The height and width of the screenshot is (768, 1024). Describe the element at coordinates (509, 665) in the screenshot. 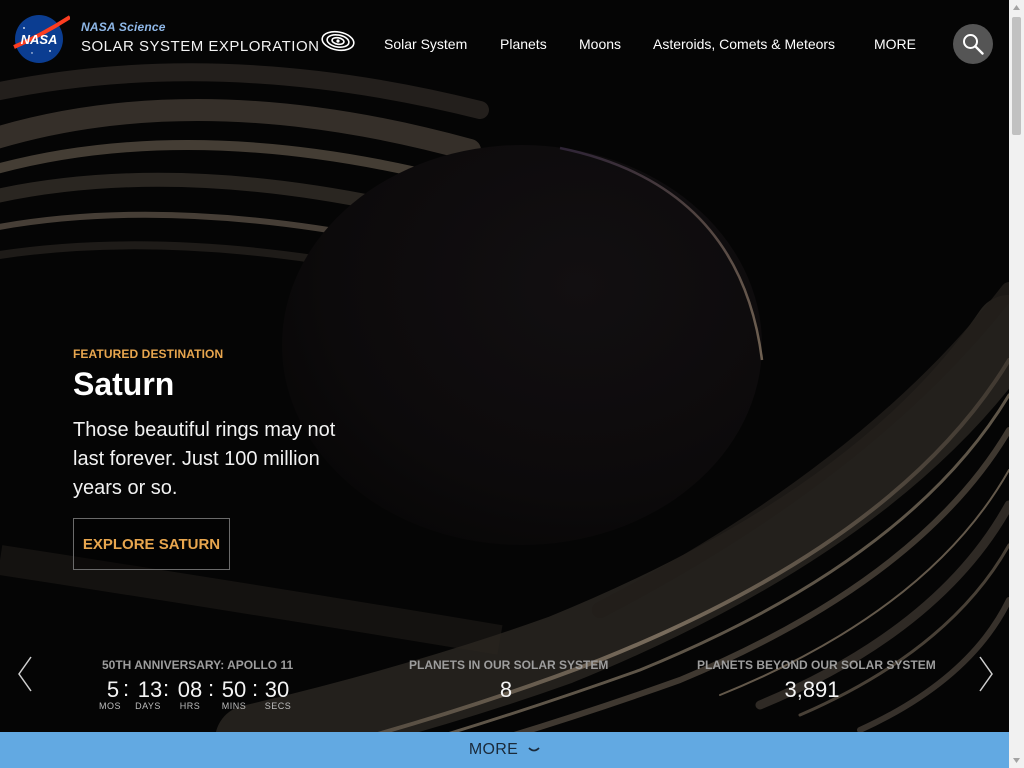

I see `planets-count-label: PLANETS IN OUR SOLAR SYSTEM` at that location.